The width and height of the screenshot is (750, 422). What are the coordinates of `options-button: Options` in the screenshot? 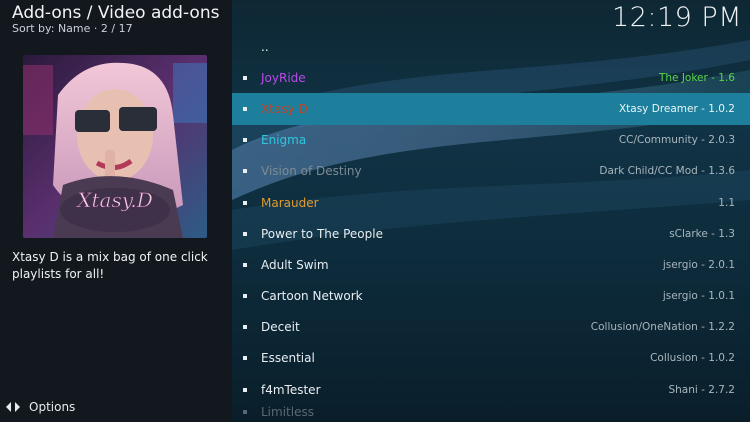 It's located at (40, 407).